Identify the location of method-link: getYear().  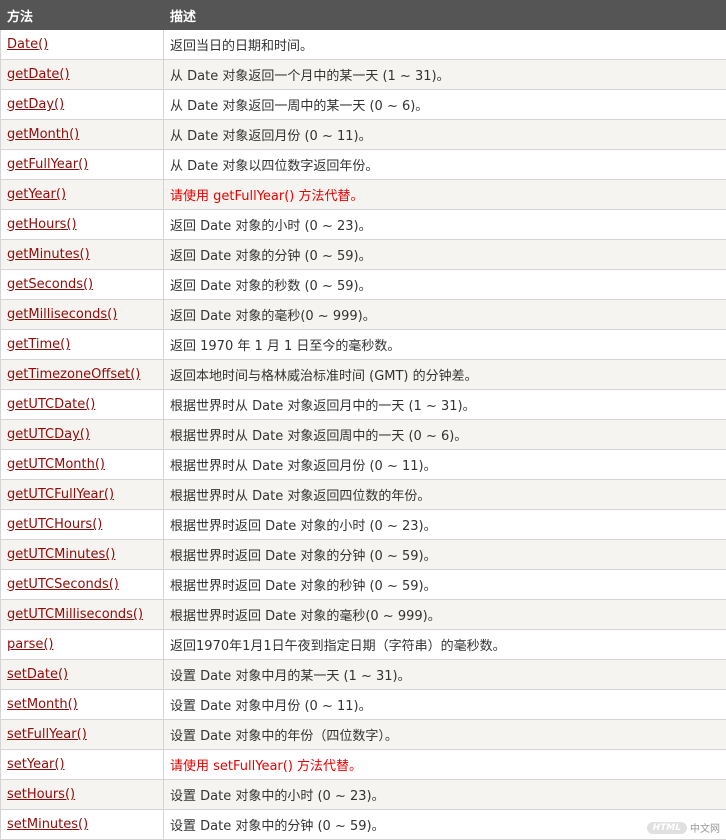
(36, 194).